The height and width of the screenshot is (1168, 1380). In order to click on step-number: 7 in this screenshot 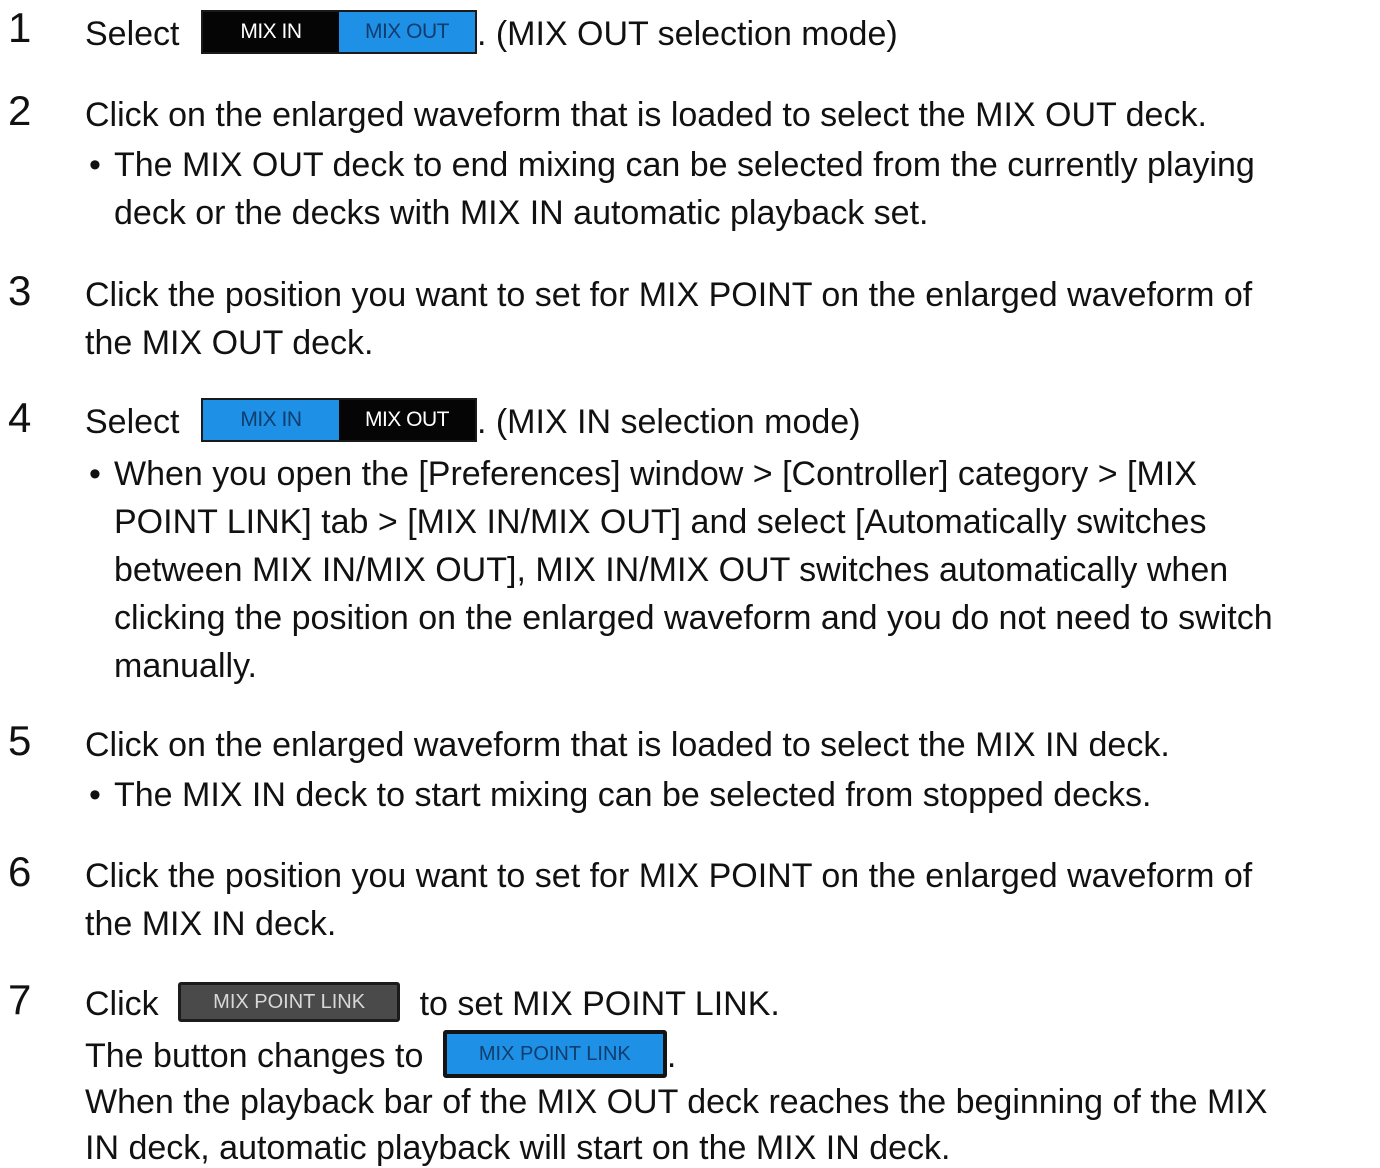, I will do `click(20, 999)`.